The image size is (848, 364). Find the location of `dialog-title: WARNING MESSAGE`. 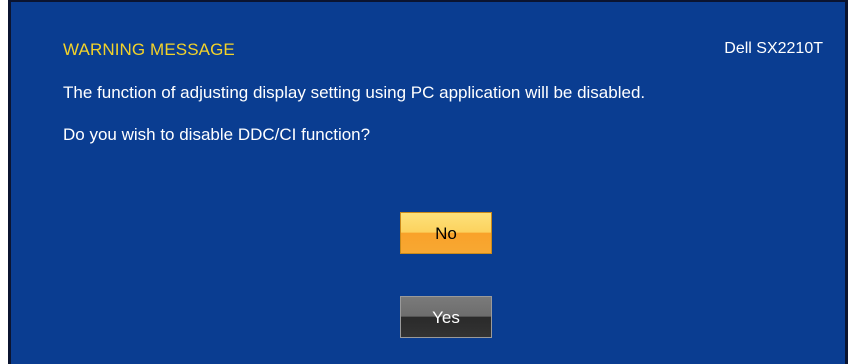

dialog-title: WARNING MESSAGE is located at coordinates (149, 49).